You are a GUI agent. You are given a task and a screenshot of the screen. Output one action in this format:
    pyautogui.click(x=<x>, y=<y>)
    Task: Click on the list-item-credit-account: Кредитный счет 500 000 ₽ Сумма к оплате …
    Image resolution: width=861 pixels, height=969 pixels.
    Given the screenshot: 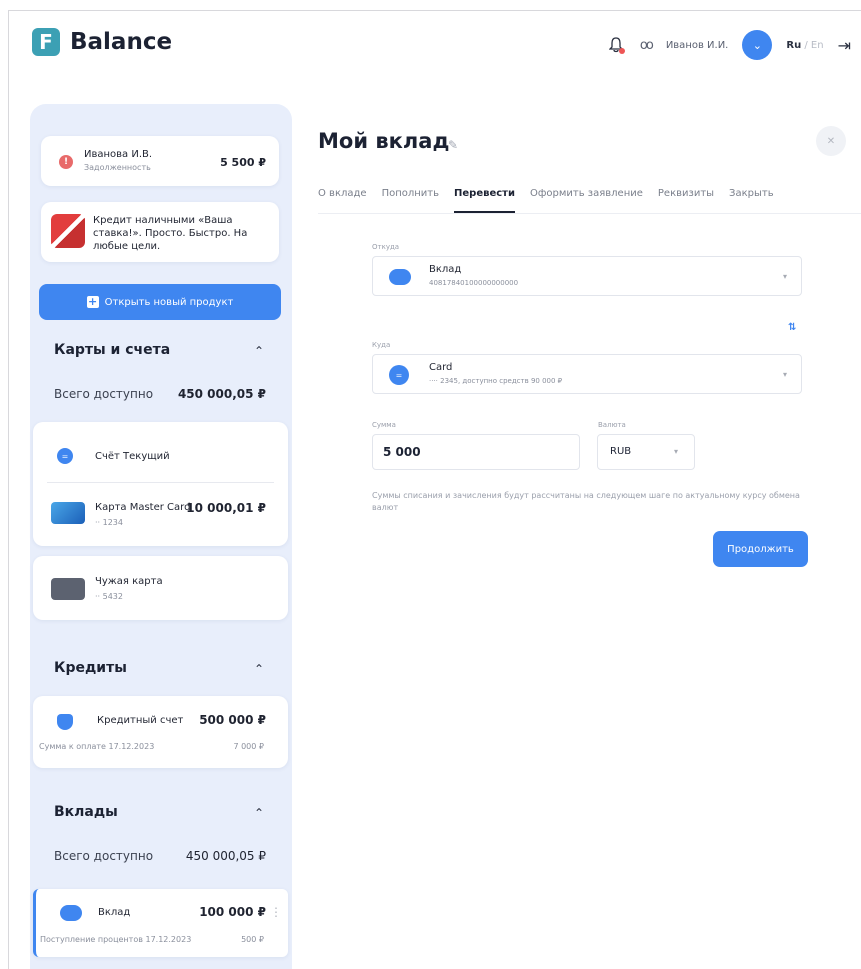 What is the action you would take?
    pyautogui.click(x=160, y=732)
    